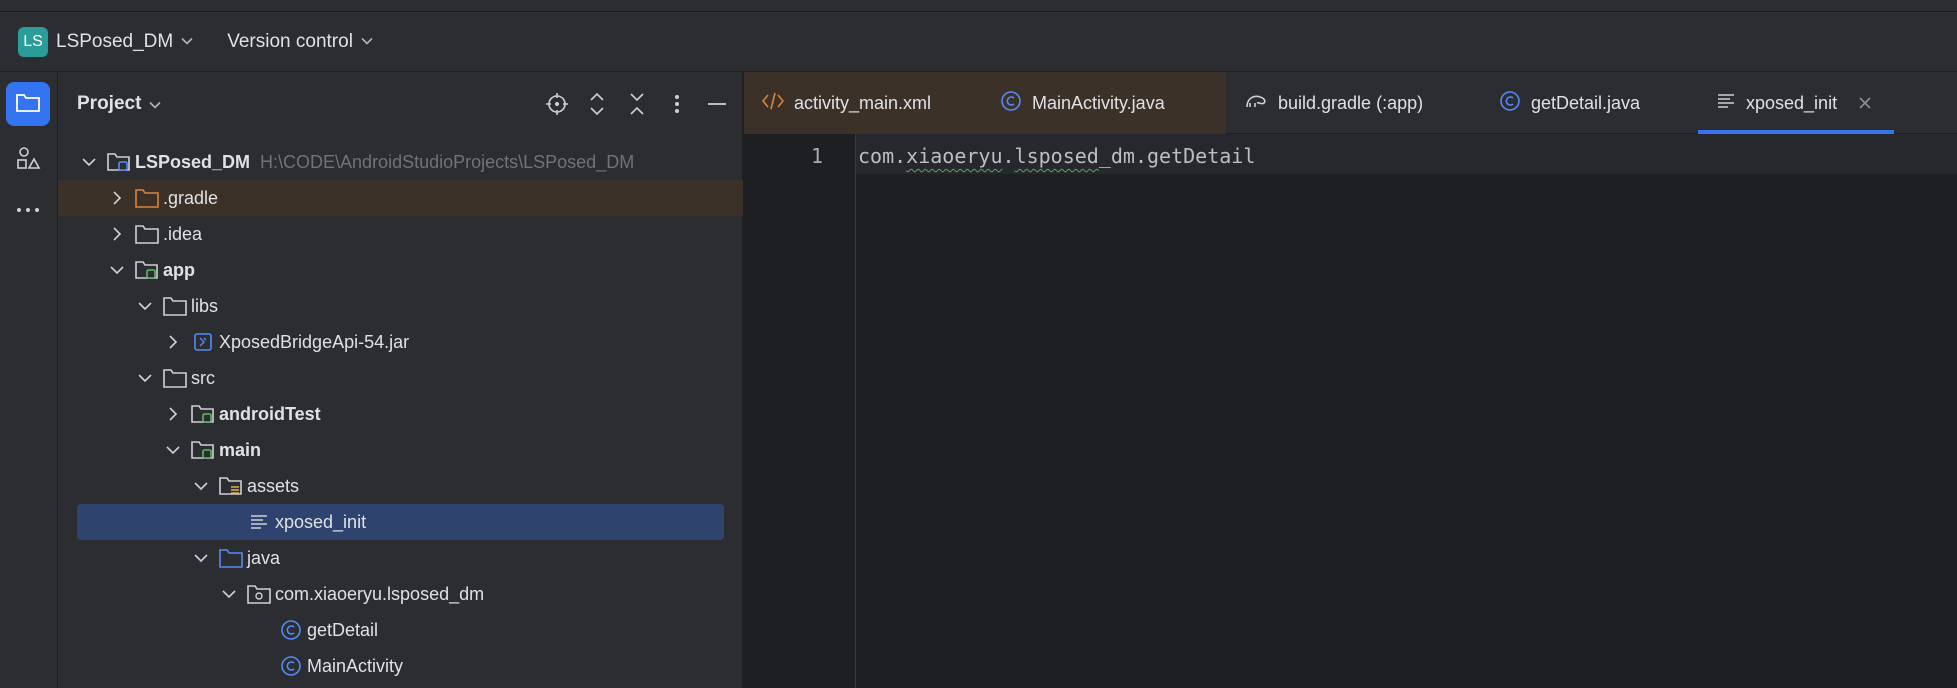 The width and height of the screenshot is (1957, 688). I want to click on resource-folder-icon, so click(231, 486).